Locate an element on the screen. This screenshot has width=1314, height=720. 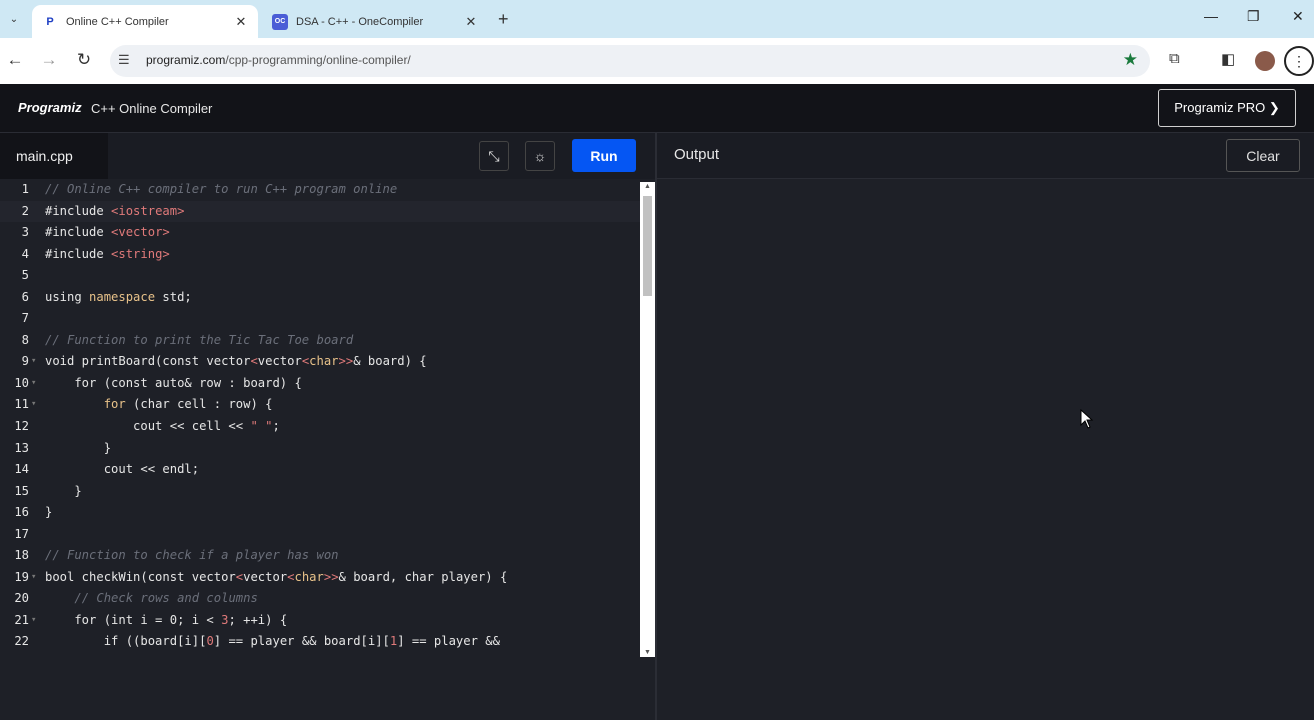
scroll-down-icon: ▼ is located at coordinates (647, 652).